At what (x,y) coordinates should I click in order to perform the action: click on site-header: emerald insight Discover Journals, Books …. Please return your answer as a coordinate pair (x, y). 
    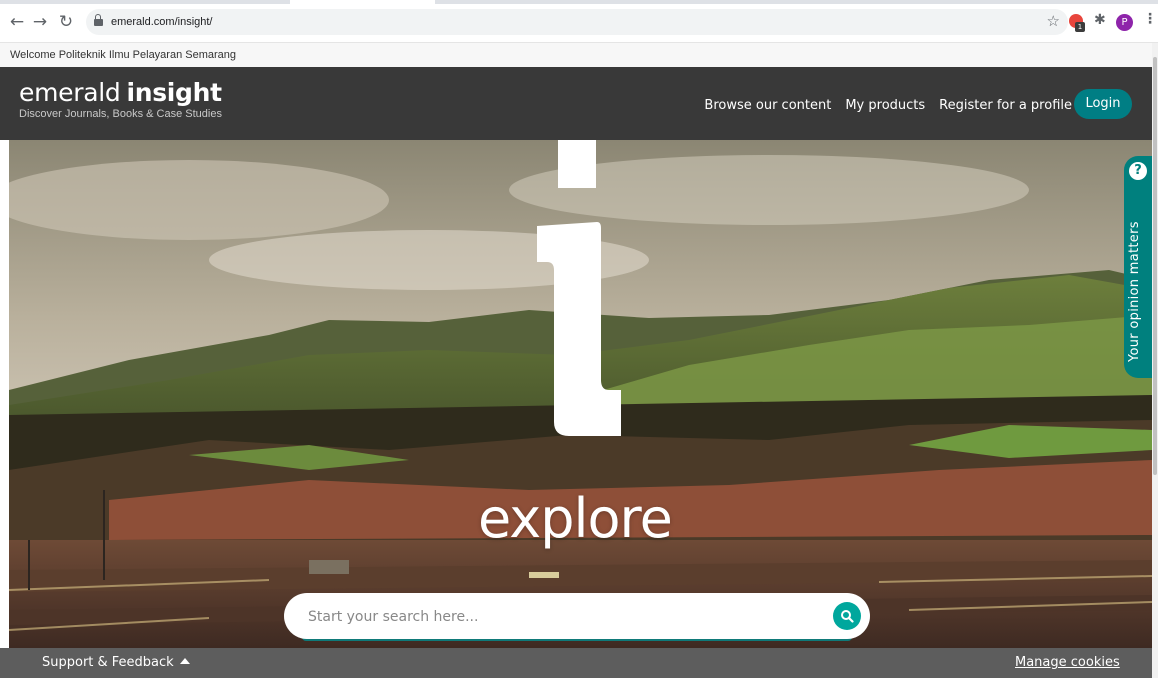
    Looking at the image, I should click on (576, 103).